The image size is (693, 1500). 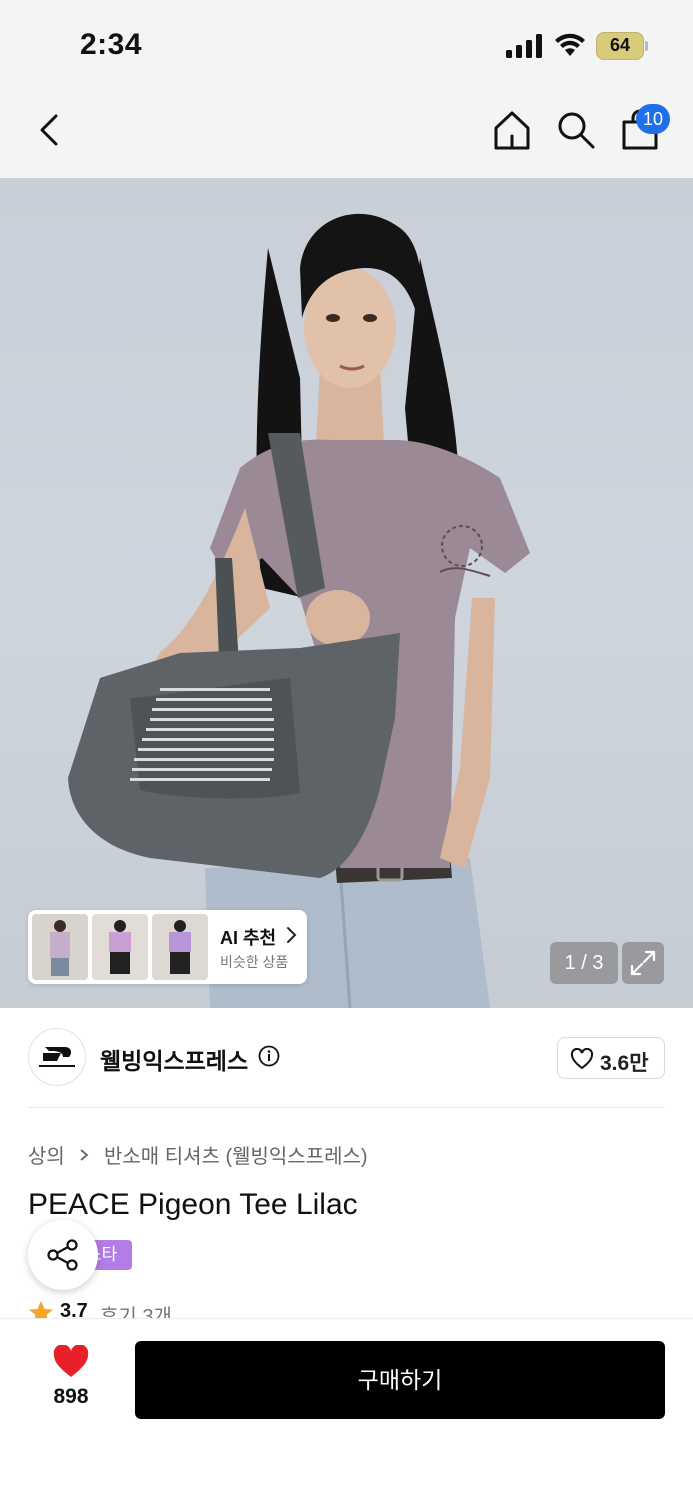 What do you see at coordinates (624, 1063) in the screenshot?
I see `brand-like-count: 3.6만` at bounding box center [624, 1063].